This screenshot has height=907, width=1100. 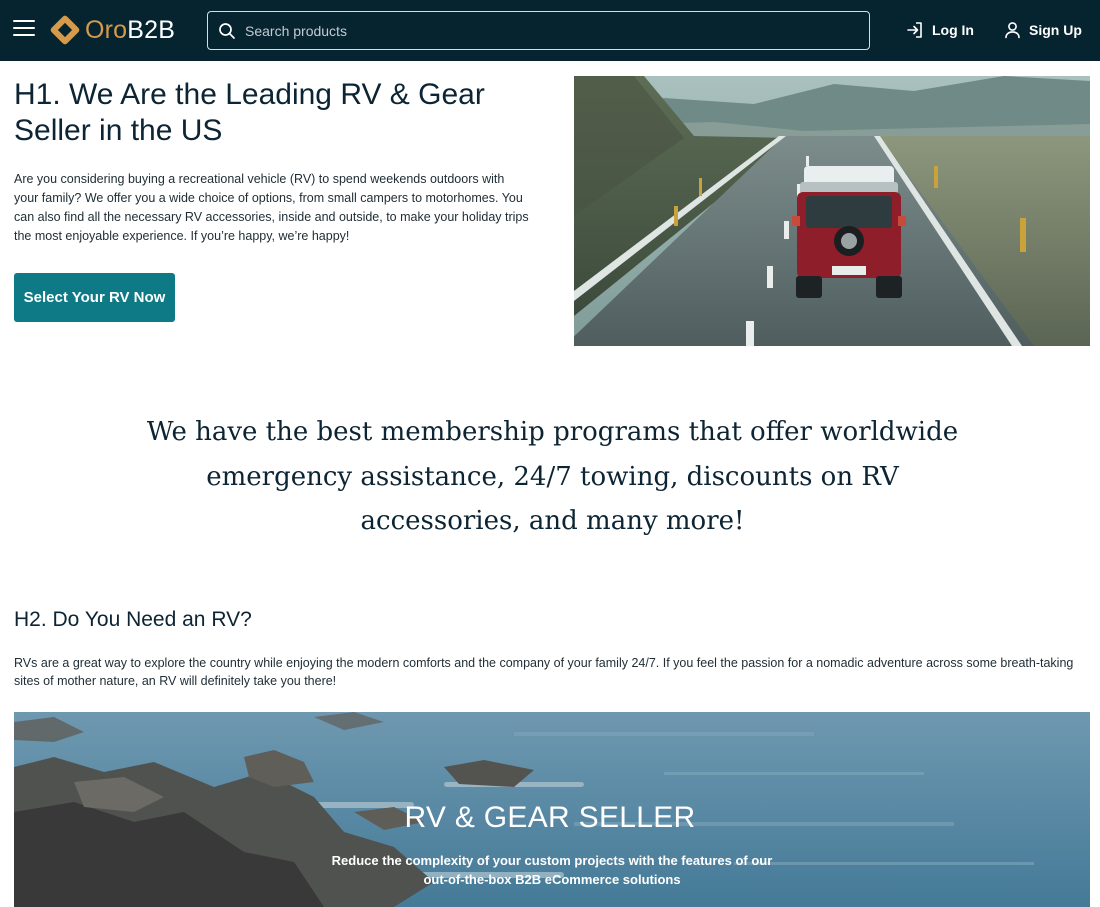 What do you see at coordinates (550, 817) in the screenshot?
I see `banner-title: RV & GEAR SELLER` at bounding box center [550, 817].